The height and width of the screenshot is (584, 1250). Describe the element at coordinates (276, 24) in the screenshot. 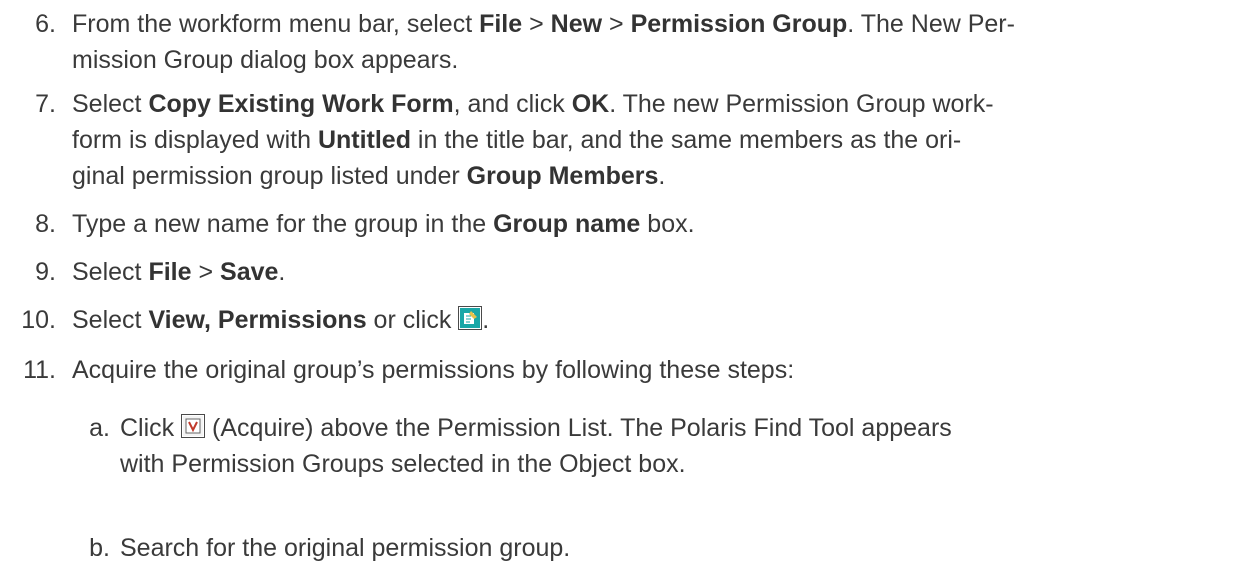

I see `text-run: From the workform menu bar, select` at that location.